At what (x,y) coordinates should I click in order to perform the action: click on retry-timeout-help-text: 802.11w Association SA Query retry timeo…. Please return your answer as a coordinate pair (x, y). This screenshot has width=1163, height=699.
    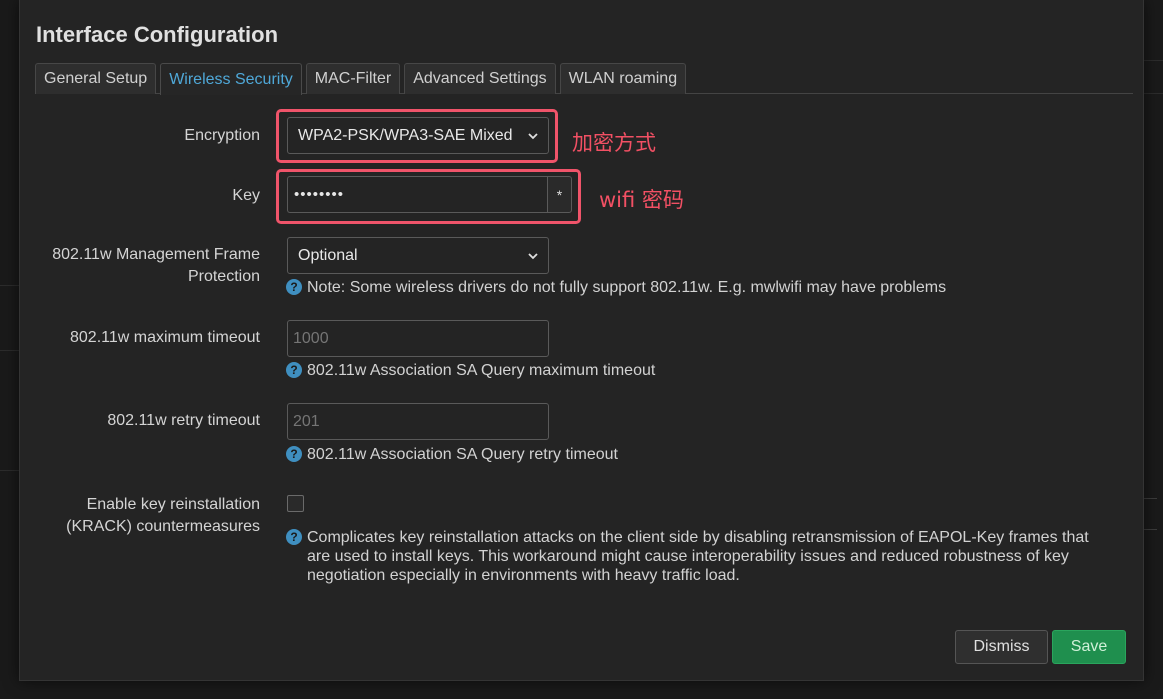
    Looking at the image, I should click on (462, 454).